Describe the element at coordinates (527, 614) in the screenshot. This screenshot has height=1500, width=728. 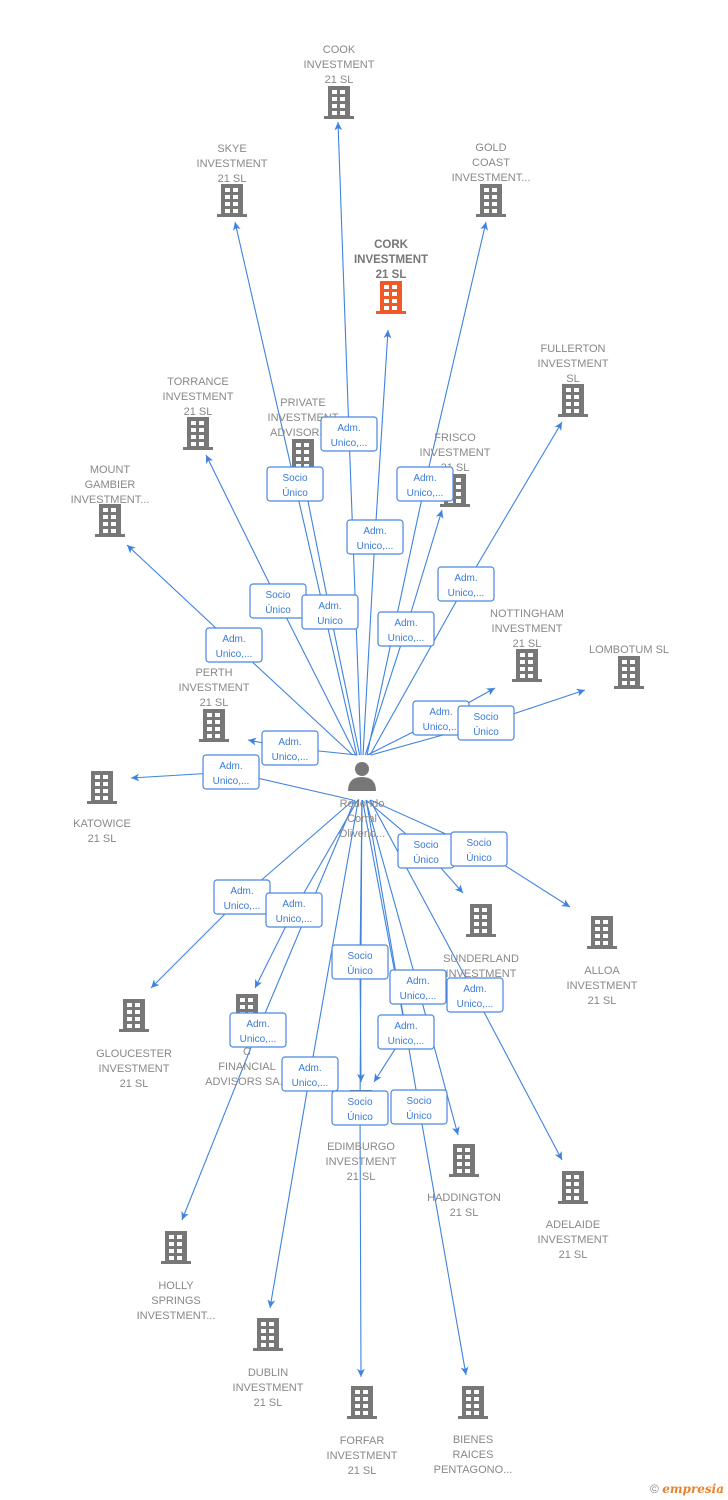
I see `company-name: NOTTINGHAM` at that location.